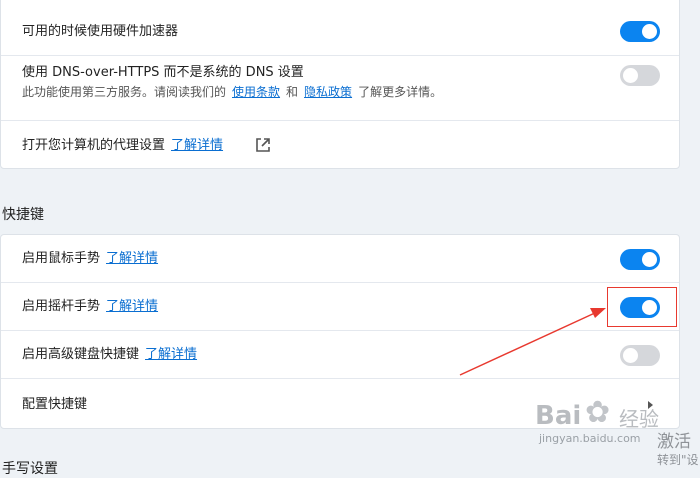 This screenshot has width=700, height=478. I want to click on hardware-acceleration-row: 可用的时候使用硬件加速器, so click(340, 28).